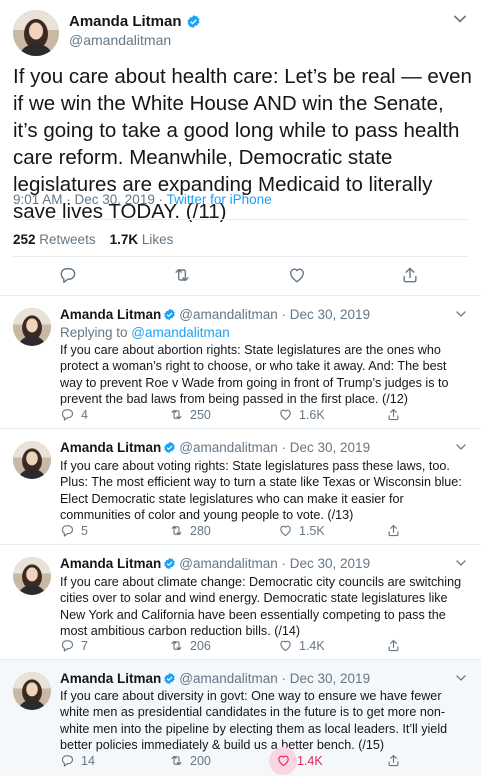 This screenshot has height=776, width=481. I want to click on retweet-count: 206, so click(200, 645).